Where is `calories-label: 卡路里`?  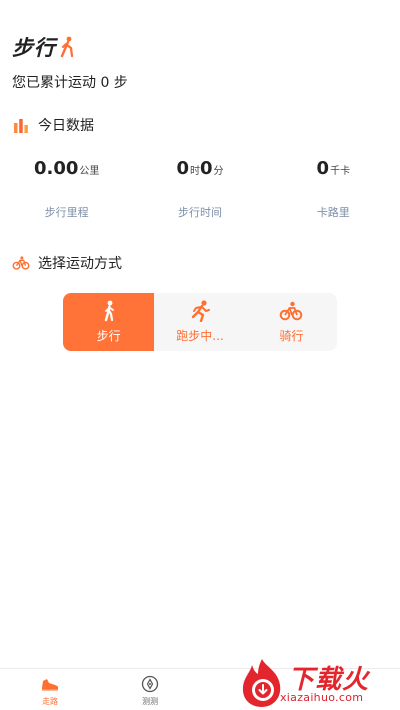 calories-label: 卡路里 is located at coordinates (333, 212).